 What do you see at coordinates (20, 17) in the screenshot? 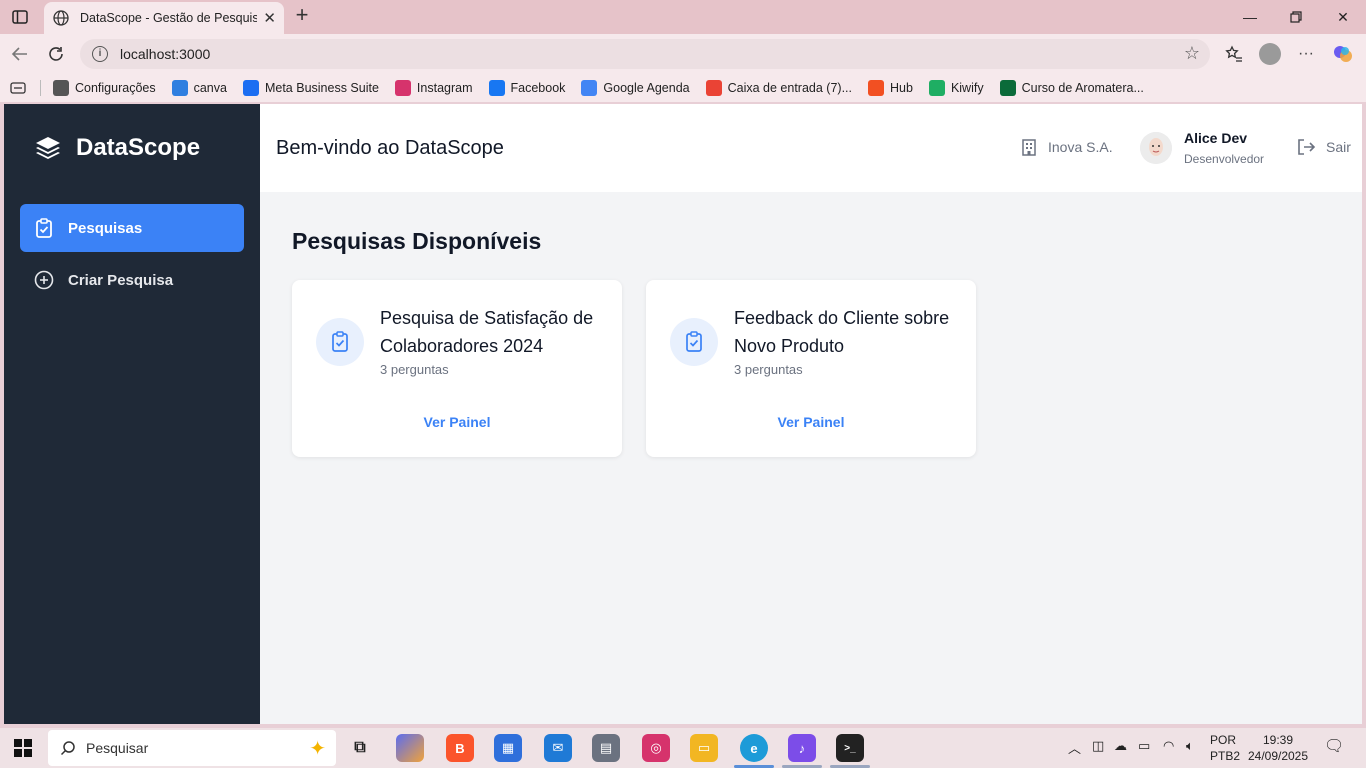
I see `tab-actions-button` at bounding box center [20, 17].